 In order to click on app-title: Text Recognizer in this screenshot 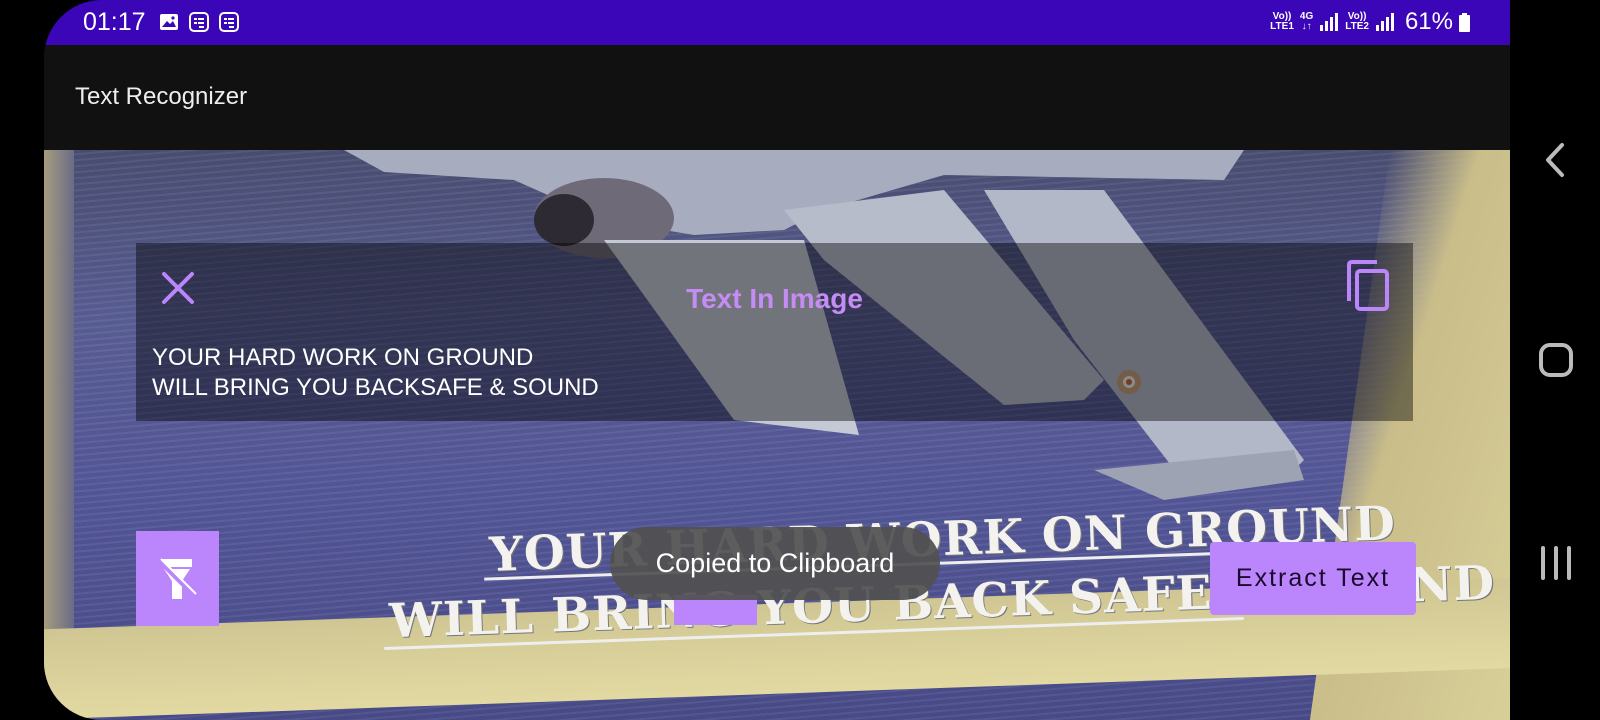, I will do `click(161, 96)`.